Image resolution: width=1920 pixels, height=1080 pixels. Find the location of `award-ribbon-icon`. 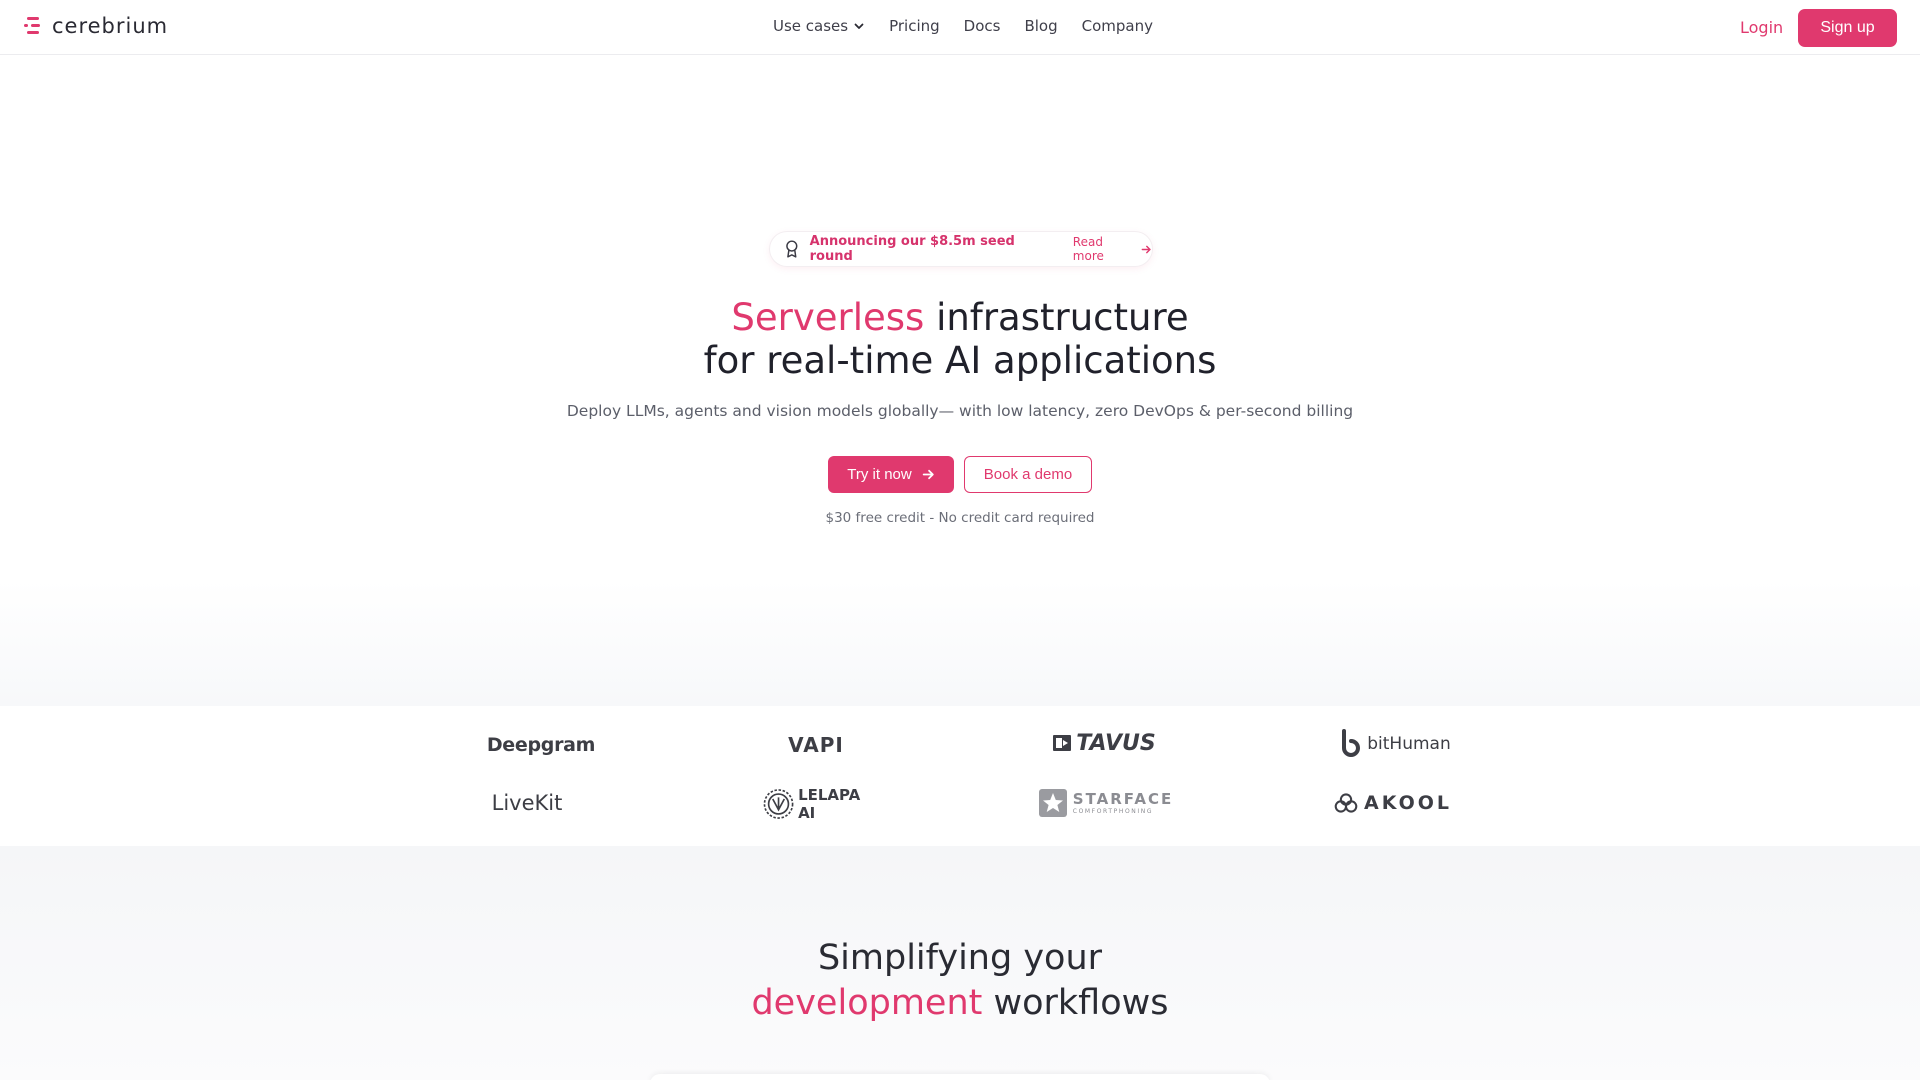

award-ribbon-icon is located at coordinates (792, 249).